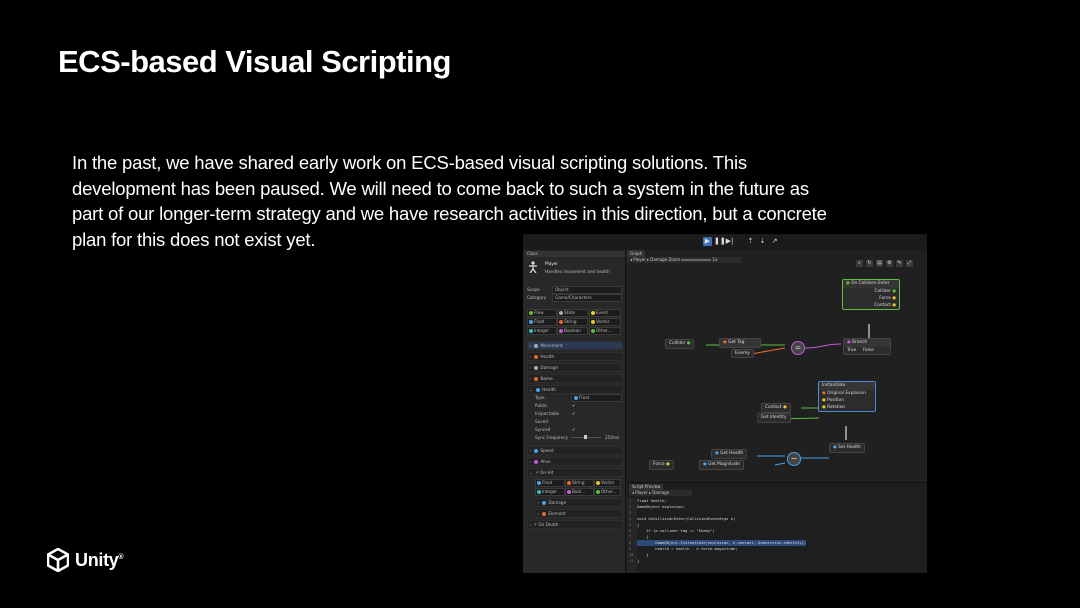 The height and width of the screenshot is (608, 1080). I want to click on slide-title: ECS-based Visual Scripting, so click(254, 61).